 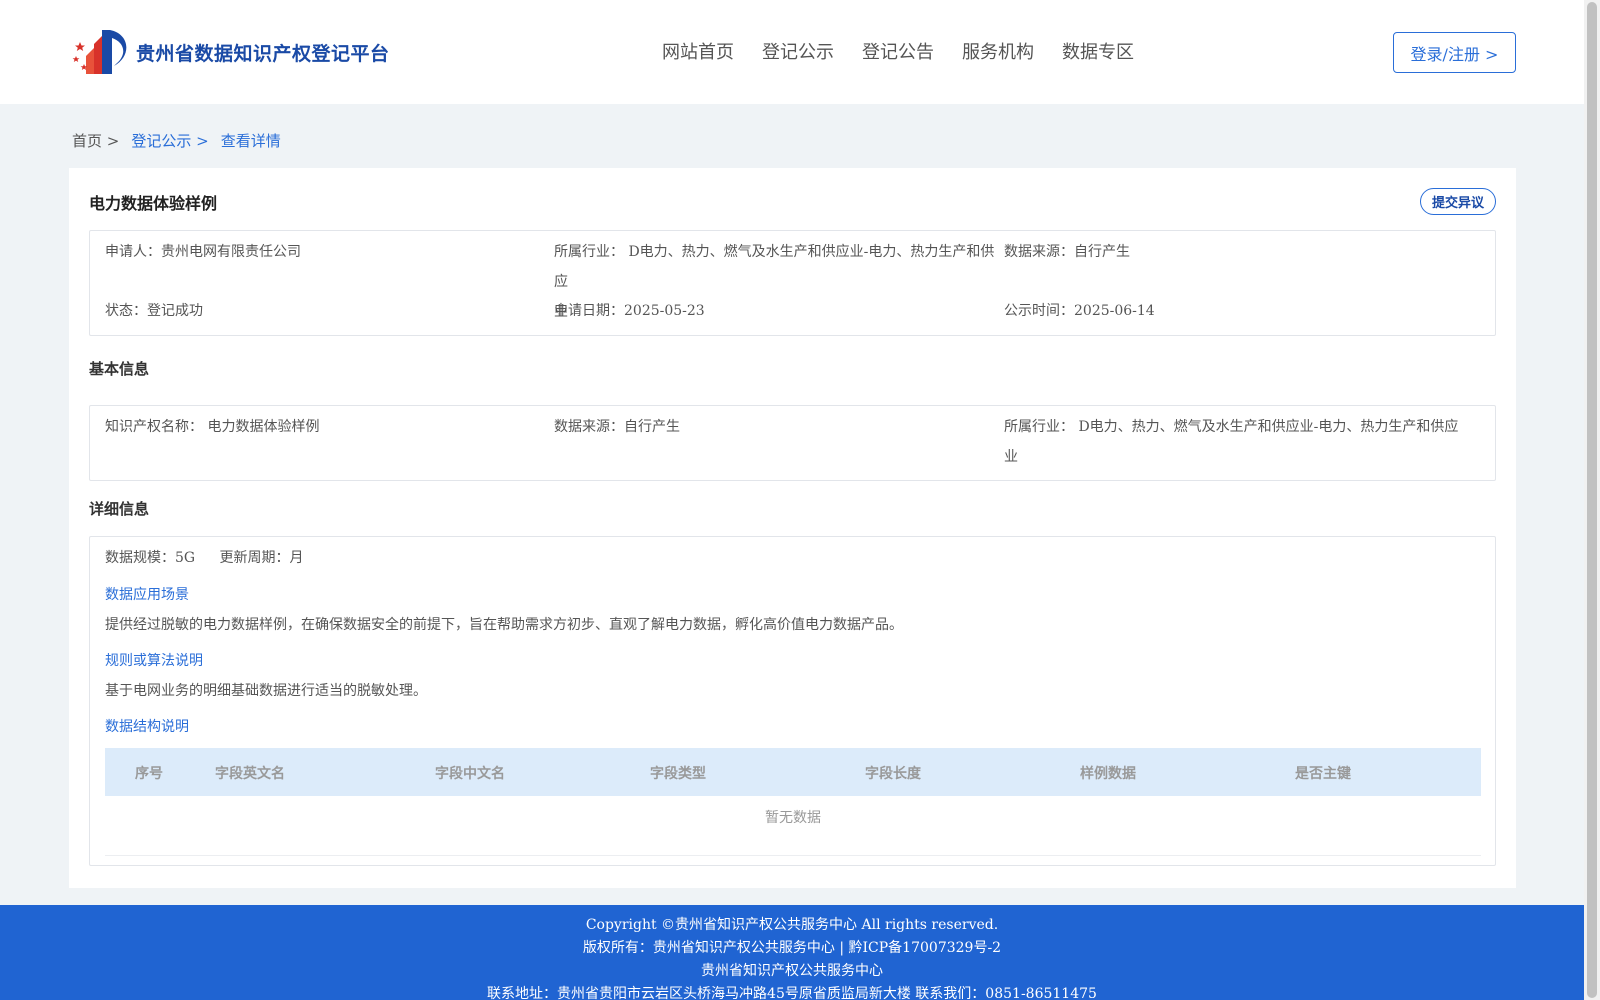 I want to click on status-label: 状态：, so click(x=126, y=311).